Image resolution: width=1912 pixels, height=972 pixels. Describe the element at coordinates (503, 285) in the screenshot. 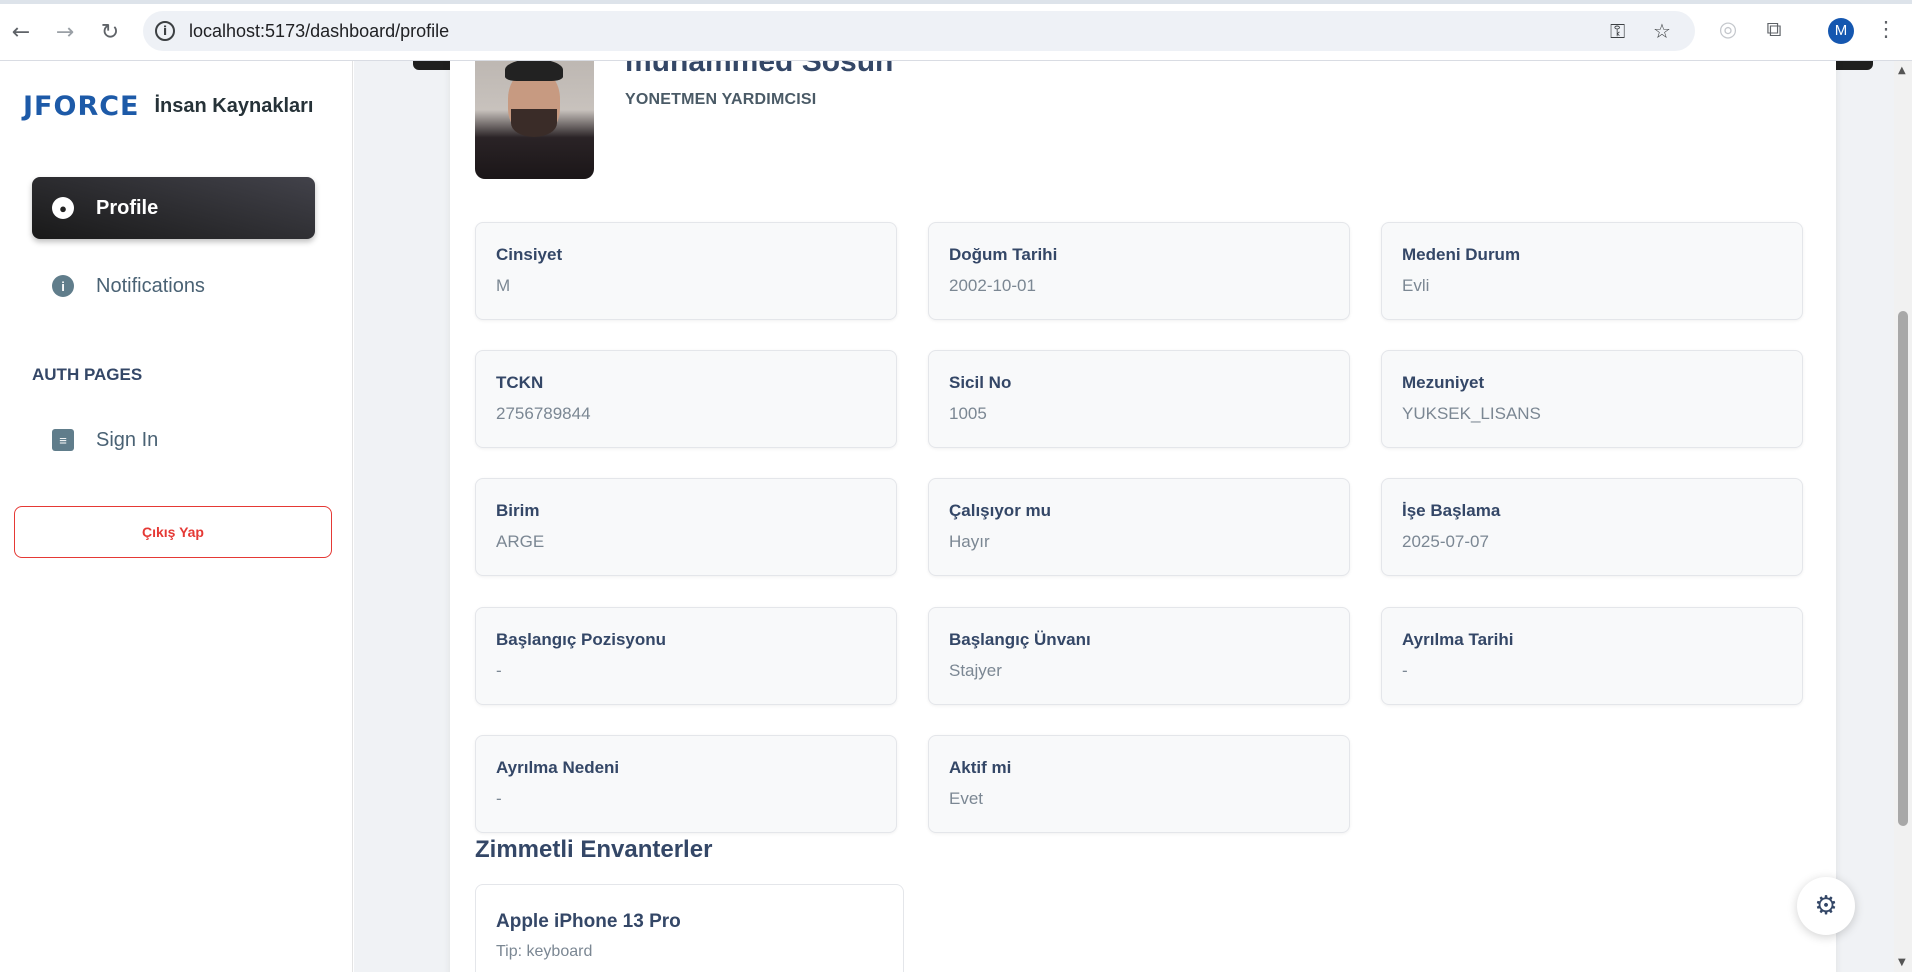

I see `field-value: M` at that location.